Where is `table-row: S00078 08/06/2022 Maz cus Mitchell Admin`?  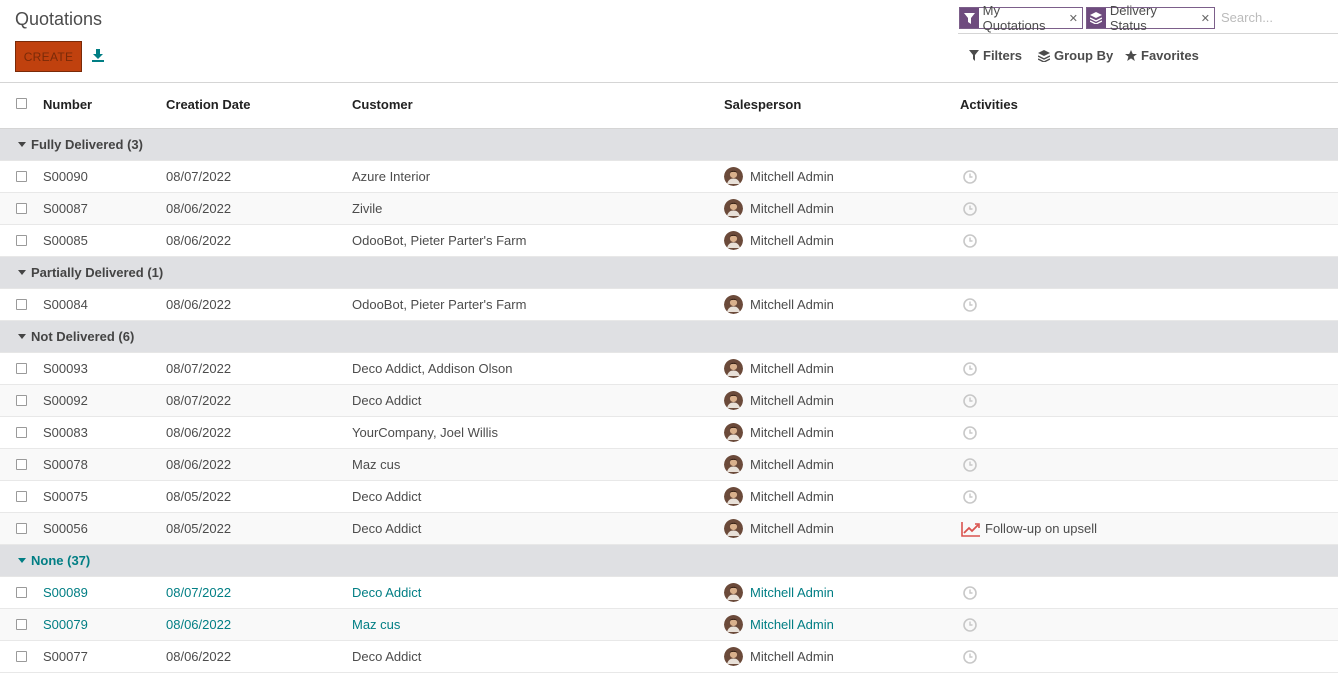
table-row: S00078 08/06/2022 Maz cus Mitchell Admin is located at coordinates (669, 465).